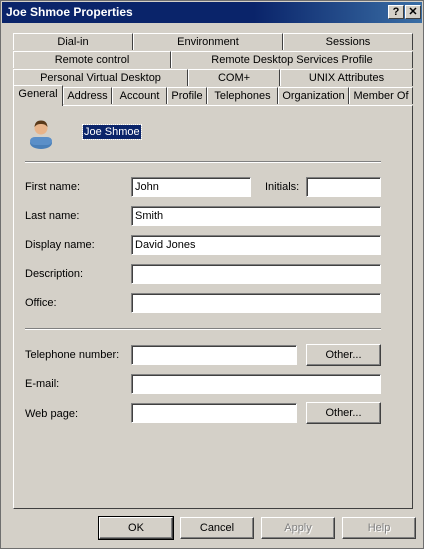 This screenshot has height=549, width=424. What do you see at coordinates (413, 12) in the screenshot?
I see `close-icon: ✕` at bounding box center [413, 12].